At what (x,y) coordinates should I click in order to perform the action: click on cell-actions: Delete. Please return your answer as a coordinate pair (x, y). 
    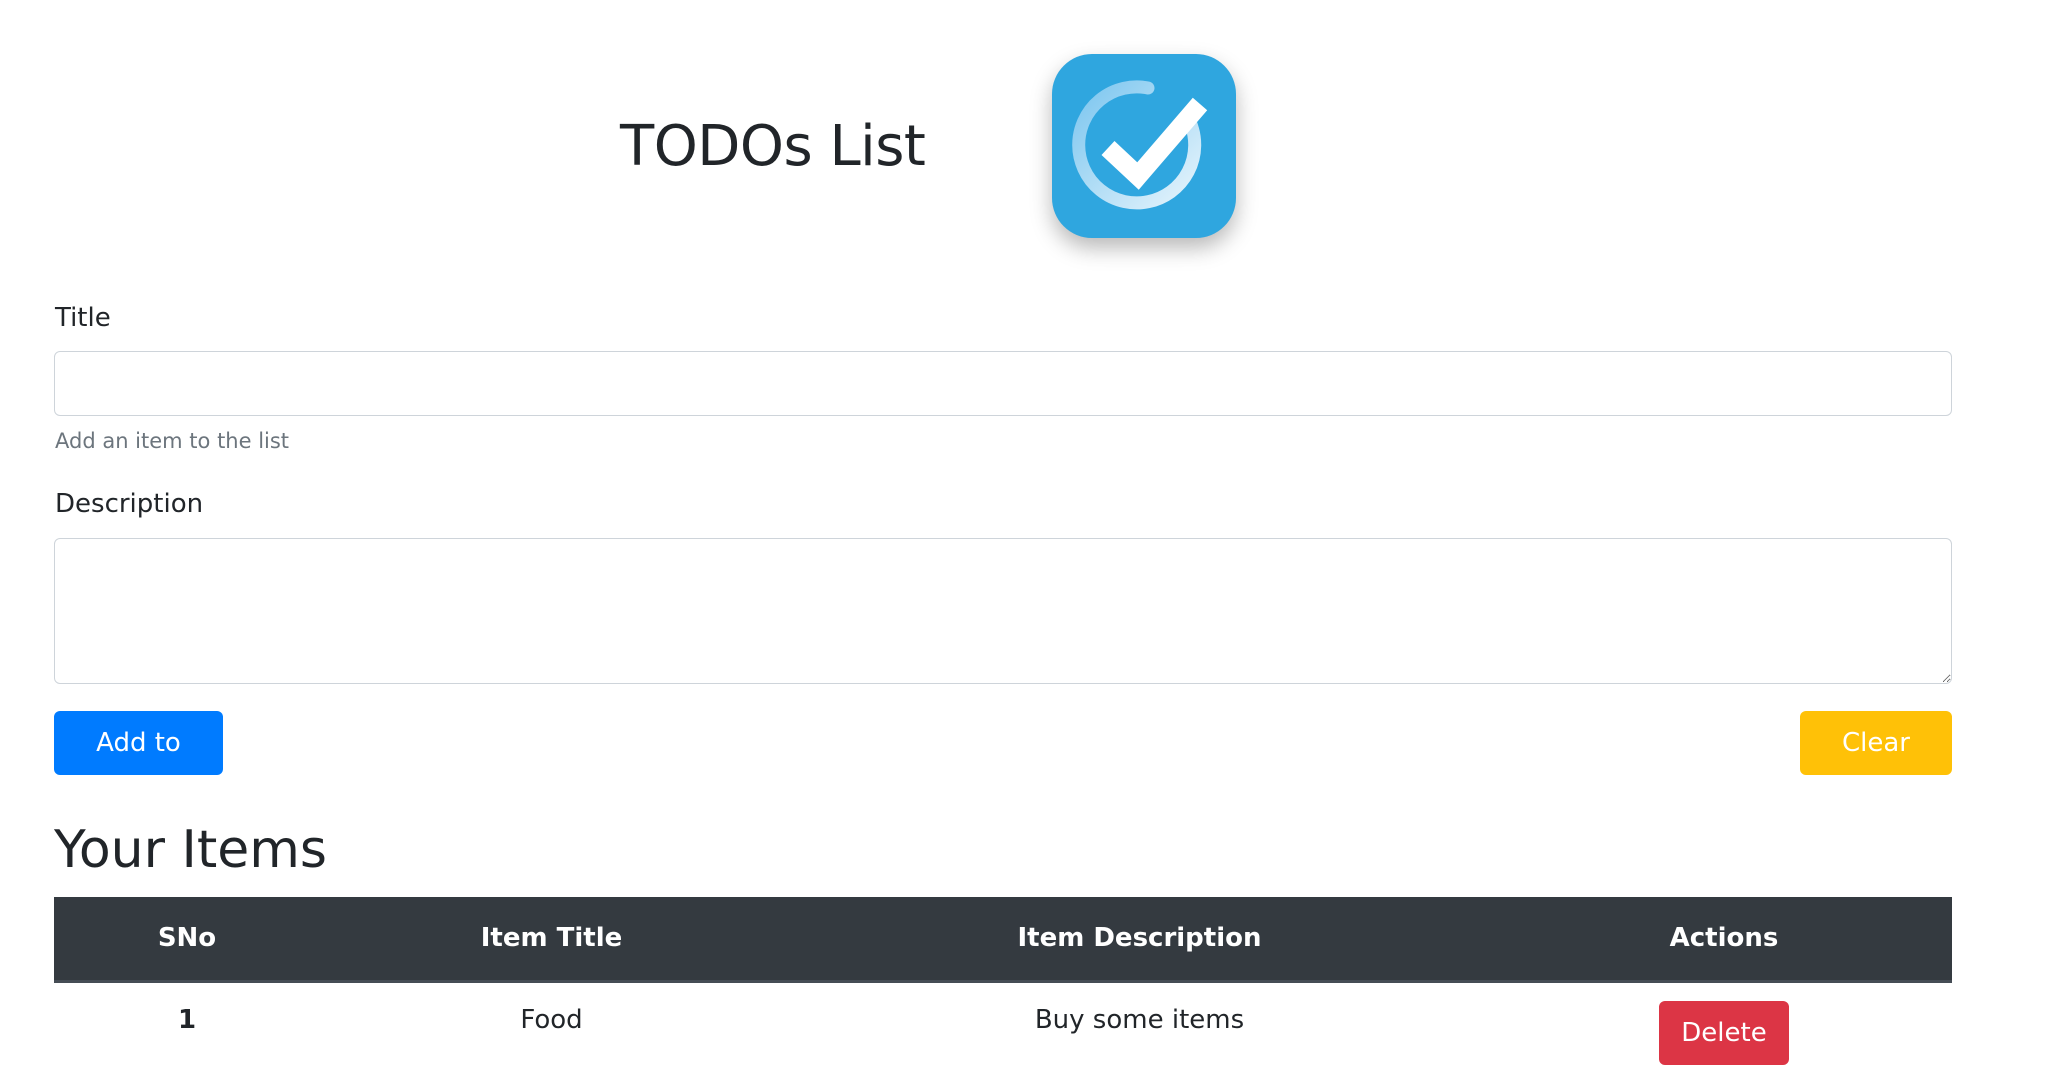
    Looking at the image, I should click on (1724, 1026).